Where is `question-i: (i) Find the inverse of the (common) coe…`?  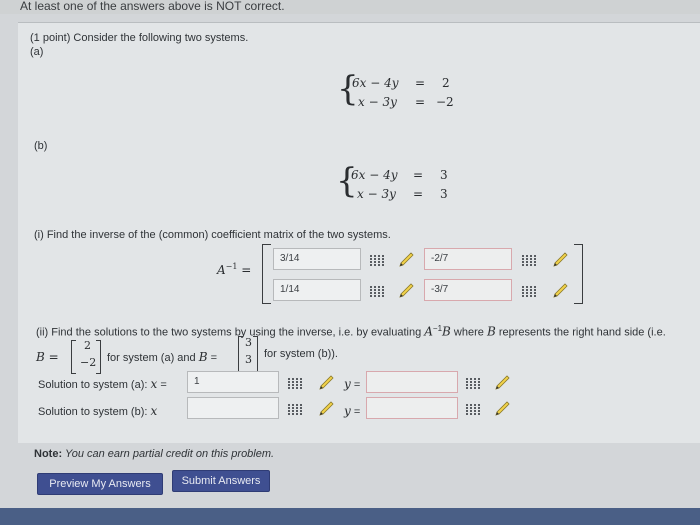 question-i: (i) Find the inverse of the (common) coe… is located at coordinates (212, 235).